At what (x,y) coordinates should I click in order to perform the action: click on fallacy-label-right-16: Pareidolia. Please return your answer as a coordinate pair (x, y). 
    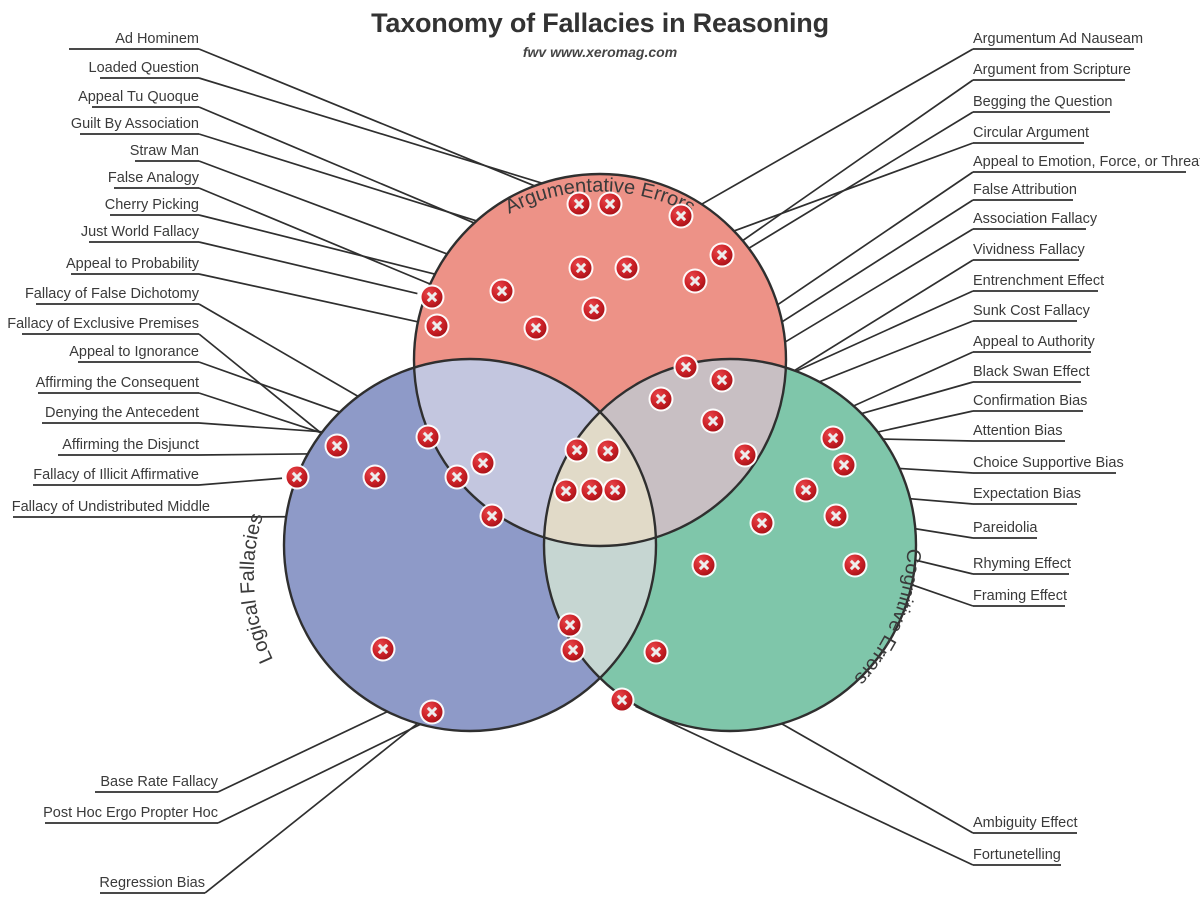
    Looking at the image, I should click on (1005, 528).